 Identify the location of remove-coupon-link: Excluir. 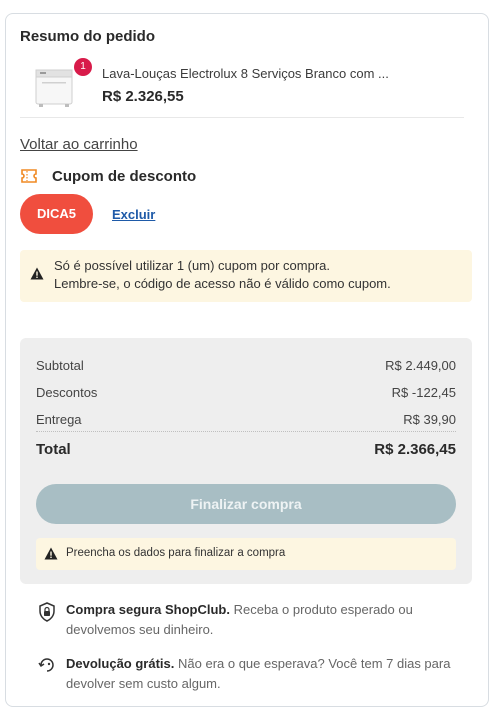
(133, 214).